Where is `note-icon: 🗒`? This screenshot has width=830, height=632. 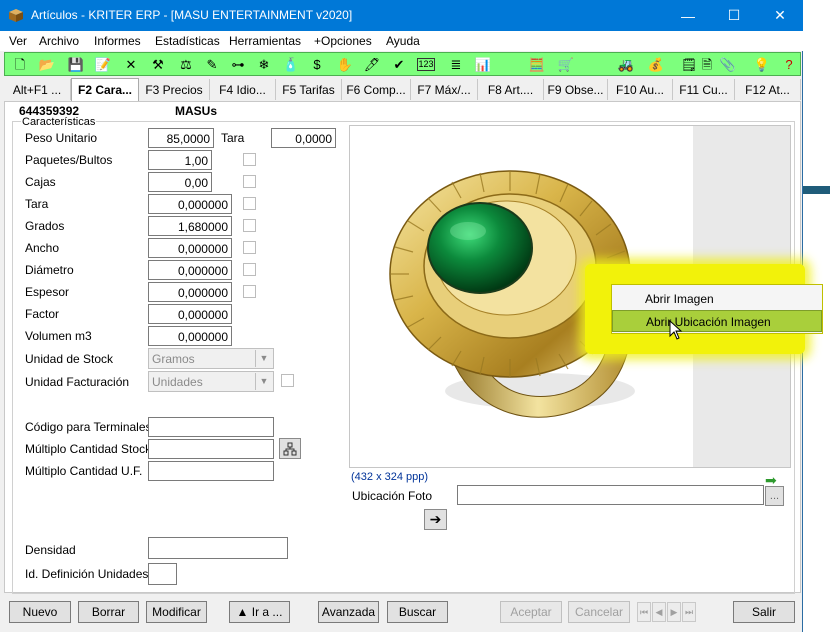 note-icon: 🗒 is located at coordinates (689, 64).